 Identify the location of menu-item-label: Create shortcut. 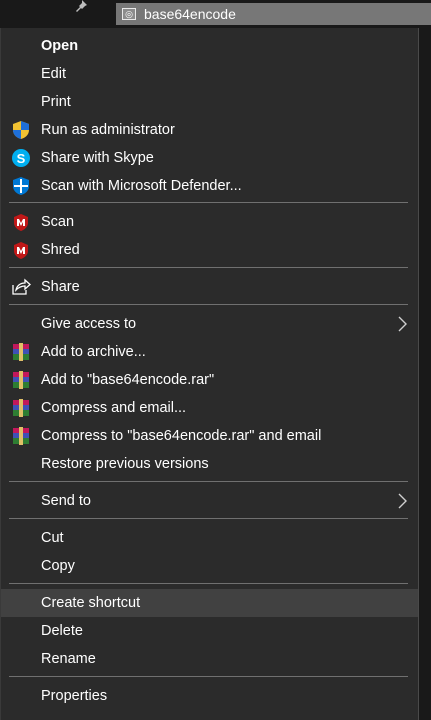
(91, 603).